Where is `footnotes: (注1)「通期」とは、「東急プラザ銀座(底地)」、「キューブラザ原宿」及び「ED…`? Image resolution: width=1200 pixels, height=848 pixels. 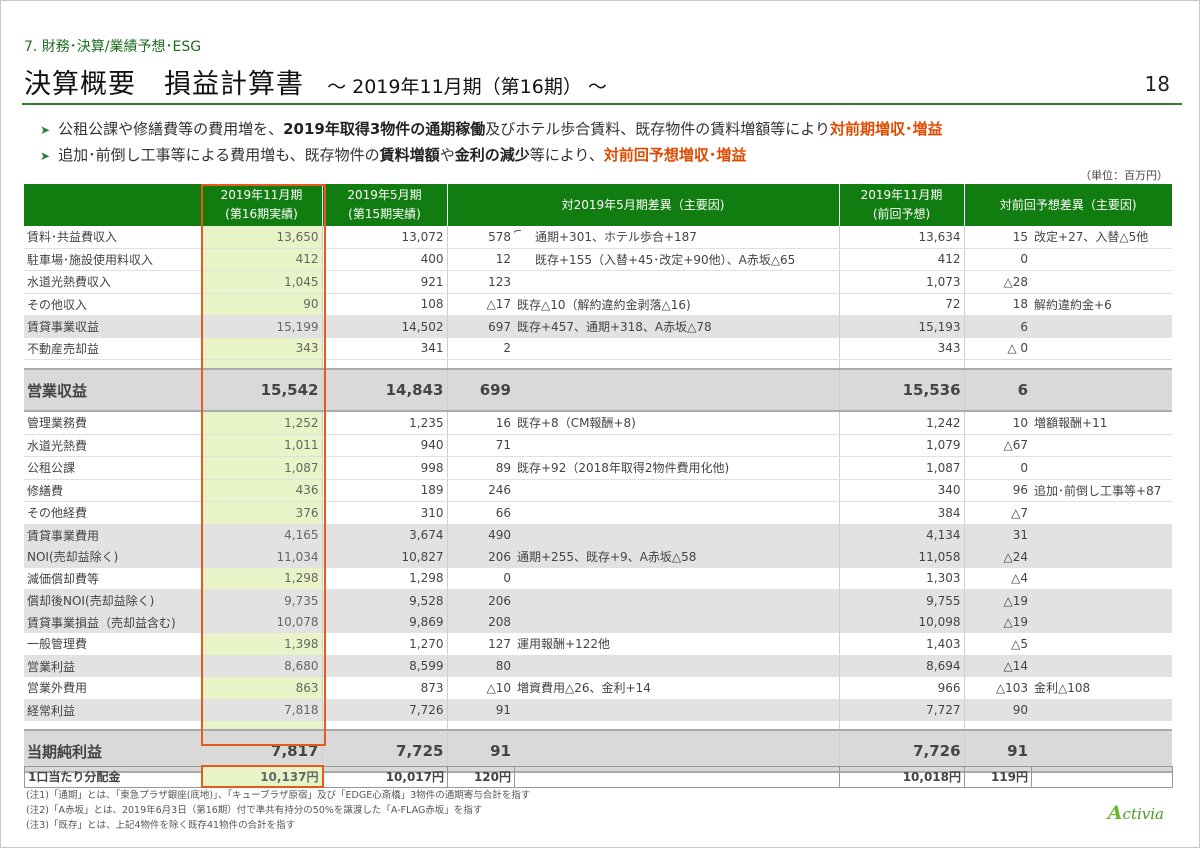
footnotes: (注1)「通期」とは、「東急プラザ銀座(底地)」、「キューブラザ原宿」及び「ED… is located at coordinates (278, 810).